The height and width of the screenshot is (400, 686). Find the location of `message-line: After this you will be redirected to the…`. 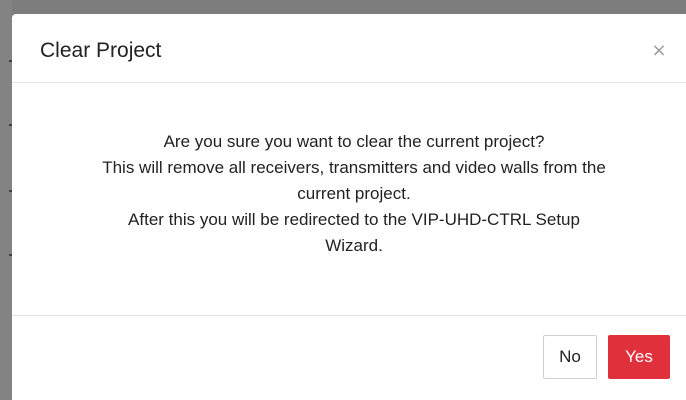

message-line: After this you will be redirected to the… is located at coordinates (354, 219).